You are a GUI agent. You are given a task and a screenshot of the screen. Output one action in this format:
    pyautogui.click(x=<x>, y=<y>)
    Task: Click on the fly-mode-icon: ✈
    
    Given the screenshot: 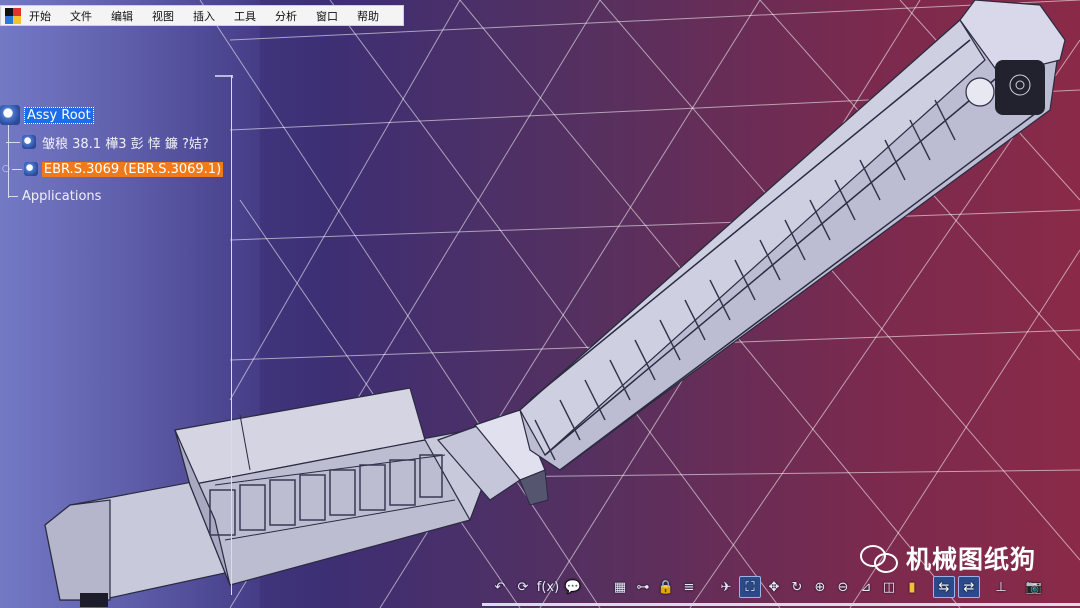 What is the action you would take?
    pyautogui.click(x=726, y=587)
    